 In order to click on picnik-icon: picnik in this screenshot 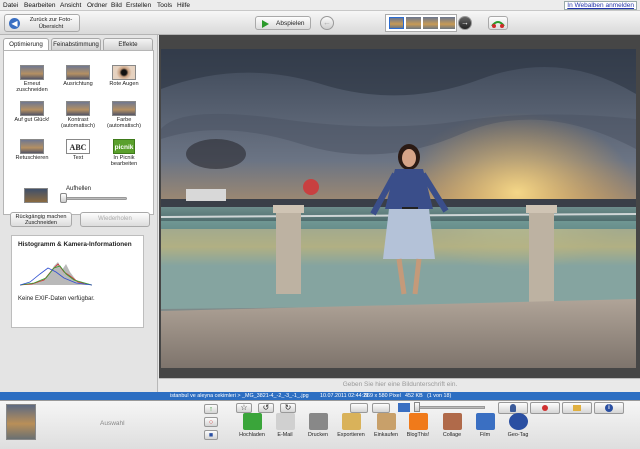, I will do `click(124, 146)`.